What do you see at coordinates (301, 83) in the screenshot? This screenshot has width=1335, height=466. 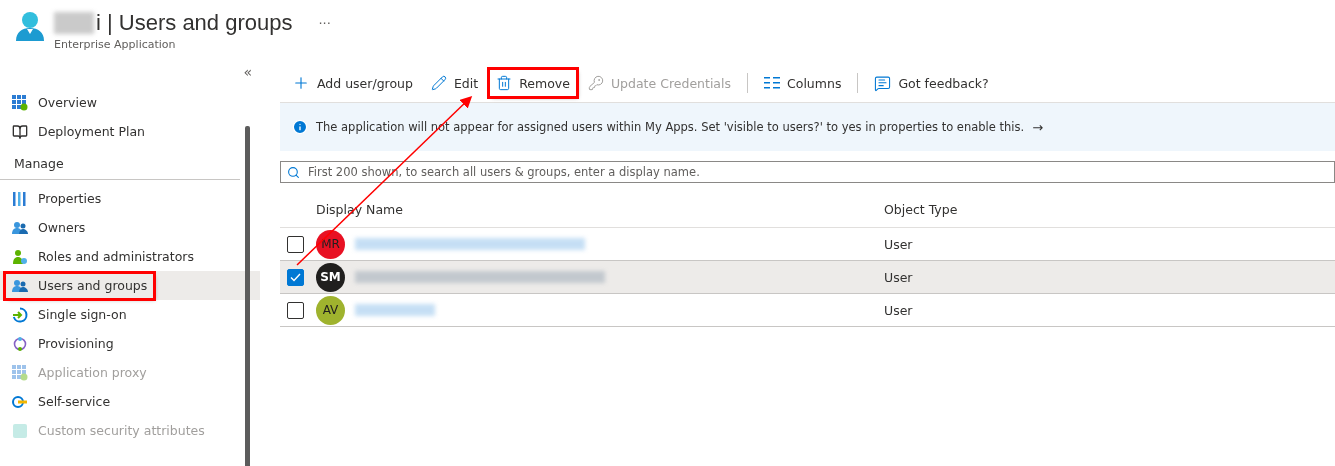 I see `plus-icon` at bounding box center [301, 83].